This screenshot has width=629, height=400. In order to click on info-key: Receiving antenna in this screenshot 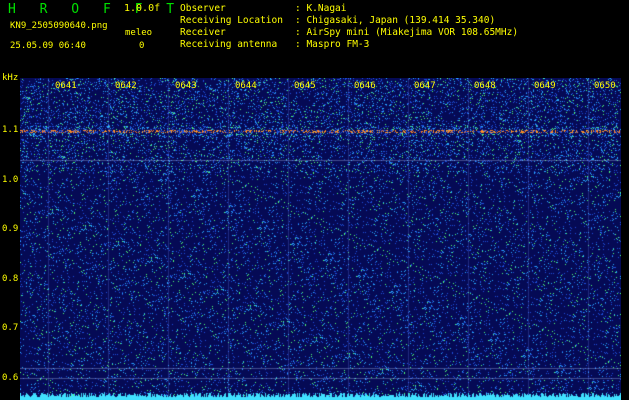, I will do `click(229, 44)`.